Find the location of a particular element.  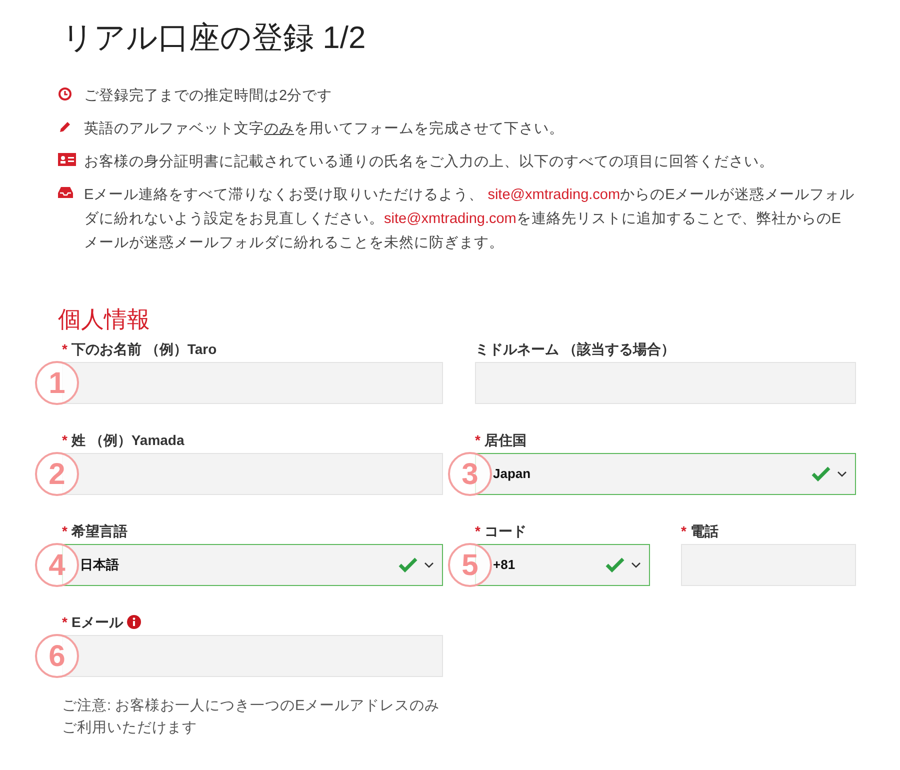

notice-text: Eメール連絡をすべて滞りなくお受け取りいただけるよう、 site@xmtrading.comからのEメールが迷惑メールフォルダに紛れないよう設定をお見直しください。site@xmtrading.comを連絡先リストに追加することで、弊社からのEメールが迷惑メールフォルダに紛れることを未然に防ぎます。 is located at coordinates (470, 219).